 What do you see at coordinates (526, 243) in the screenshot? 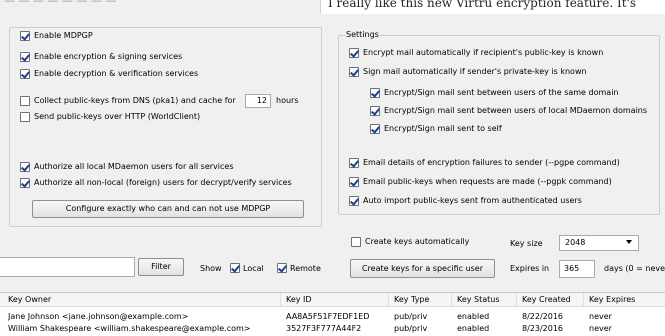
I see `key-size-label: Key size` at bounding box center [526, 243].